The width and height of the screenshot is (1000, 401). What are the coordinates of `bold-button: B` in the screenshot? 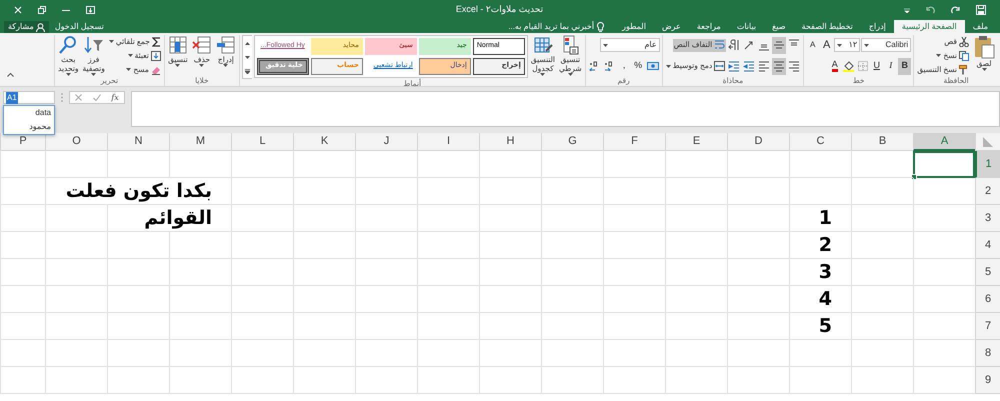 It's located at (905, 66).